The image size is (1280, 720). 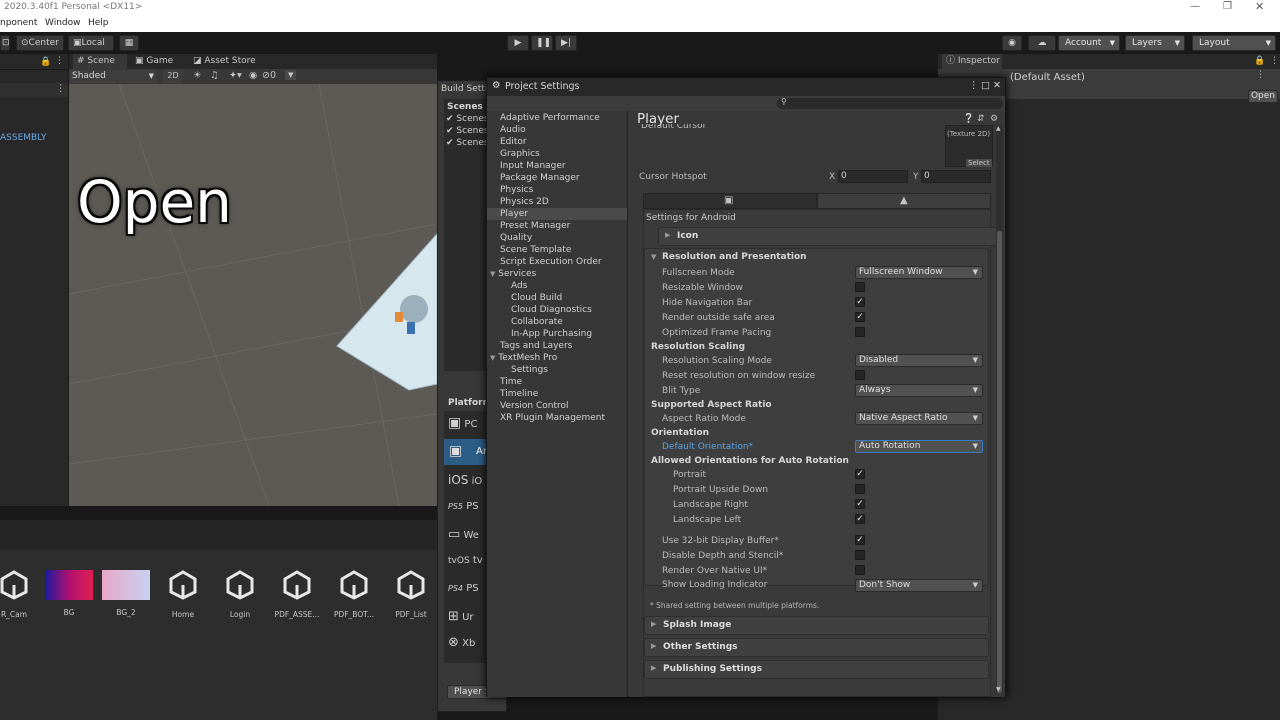 I want to click on icon-section: ▶ Icon, so click(x=830, y=236).